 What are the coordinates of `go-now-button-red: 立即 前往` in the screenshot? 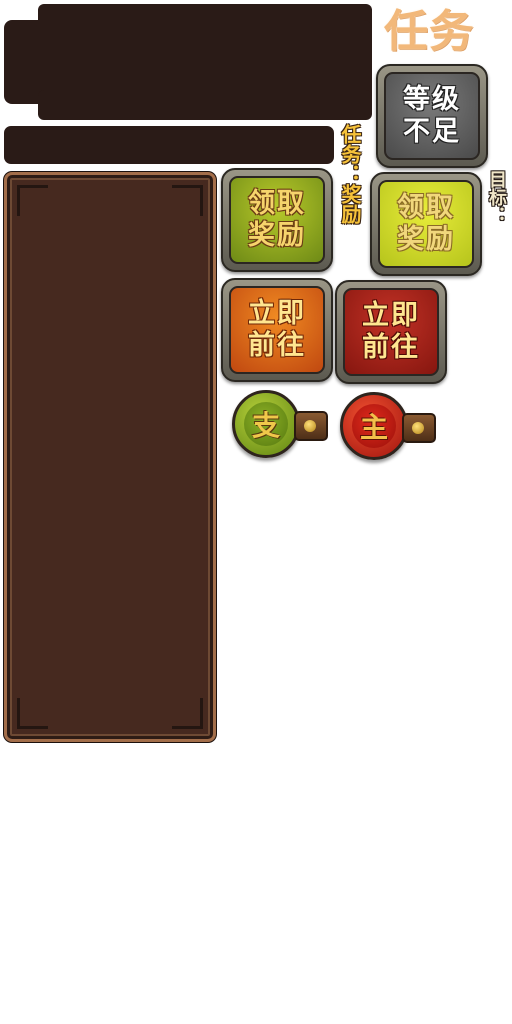 It's located at (391, 332).